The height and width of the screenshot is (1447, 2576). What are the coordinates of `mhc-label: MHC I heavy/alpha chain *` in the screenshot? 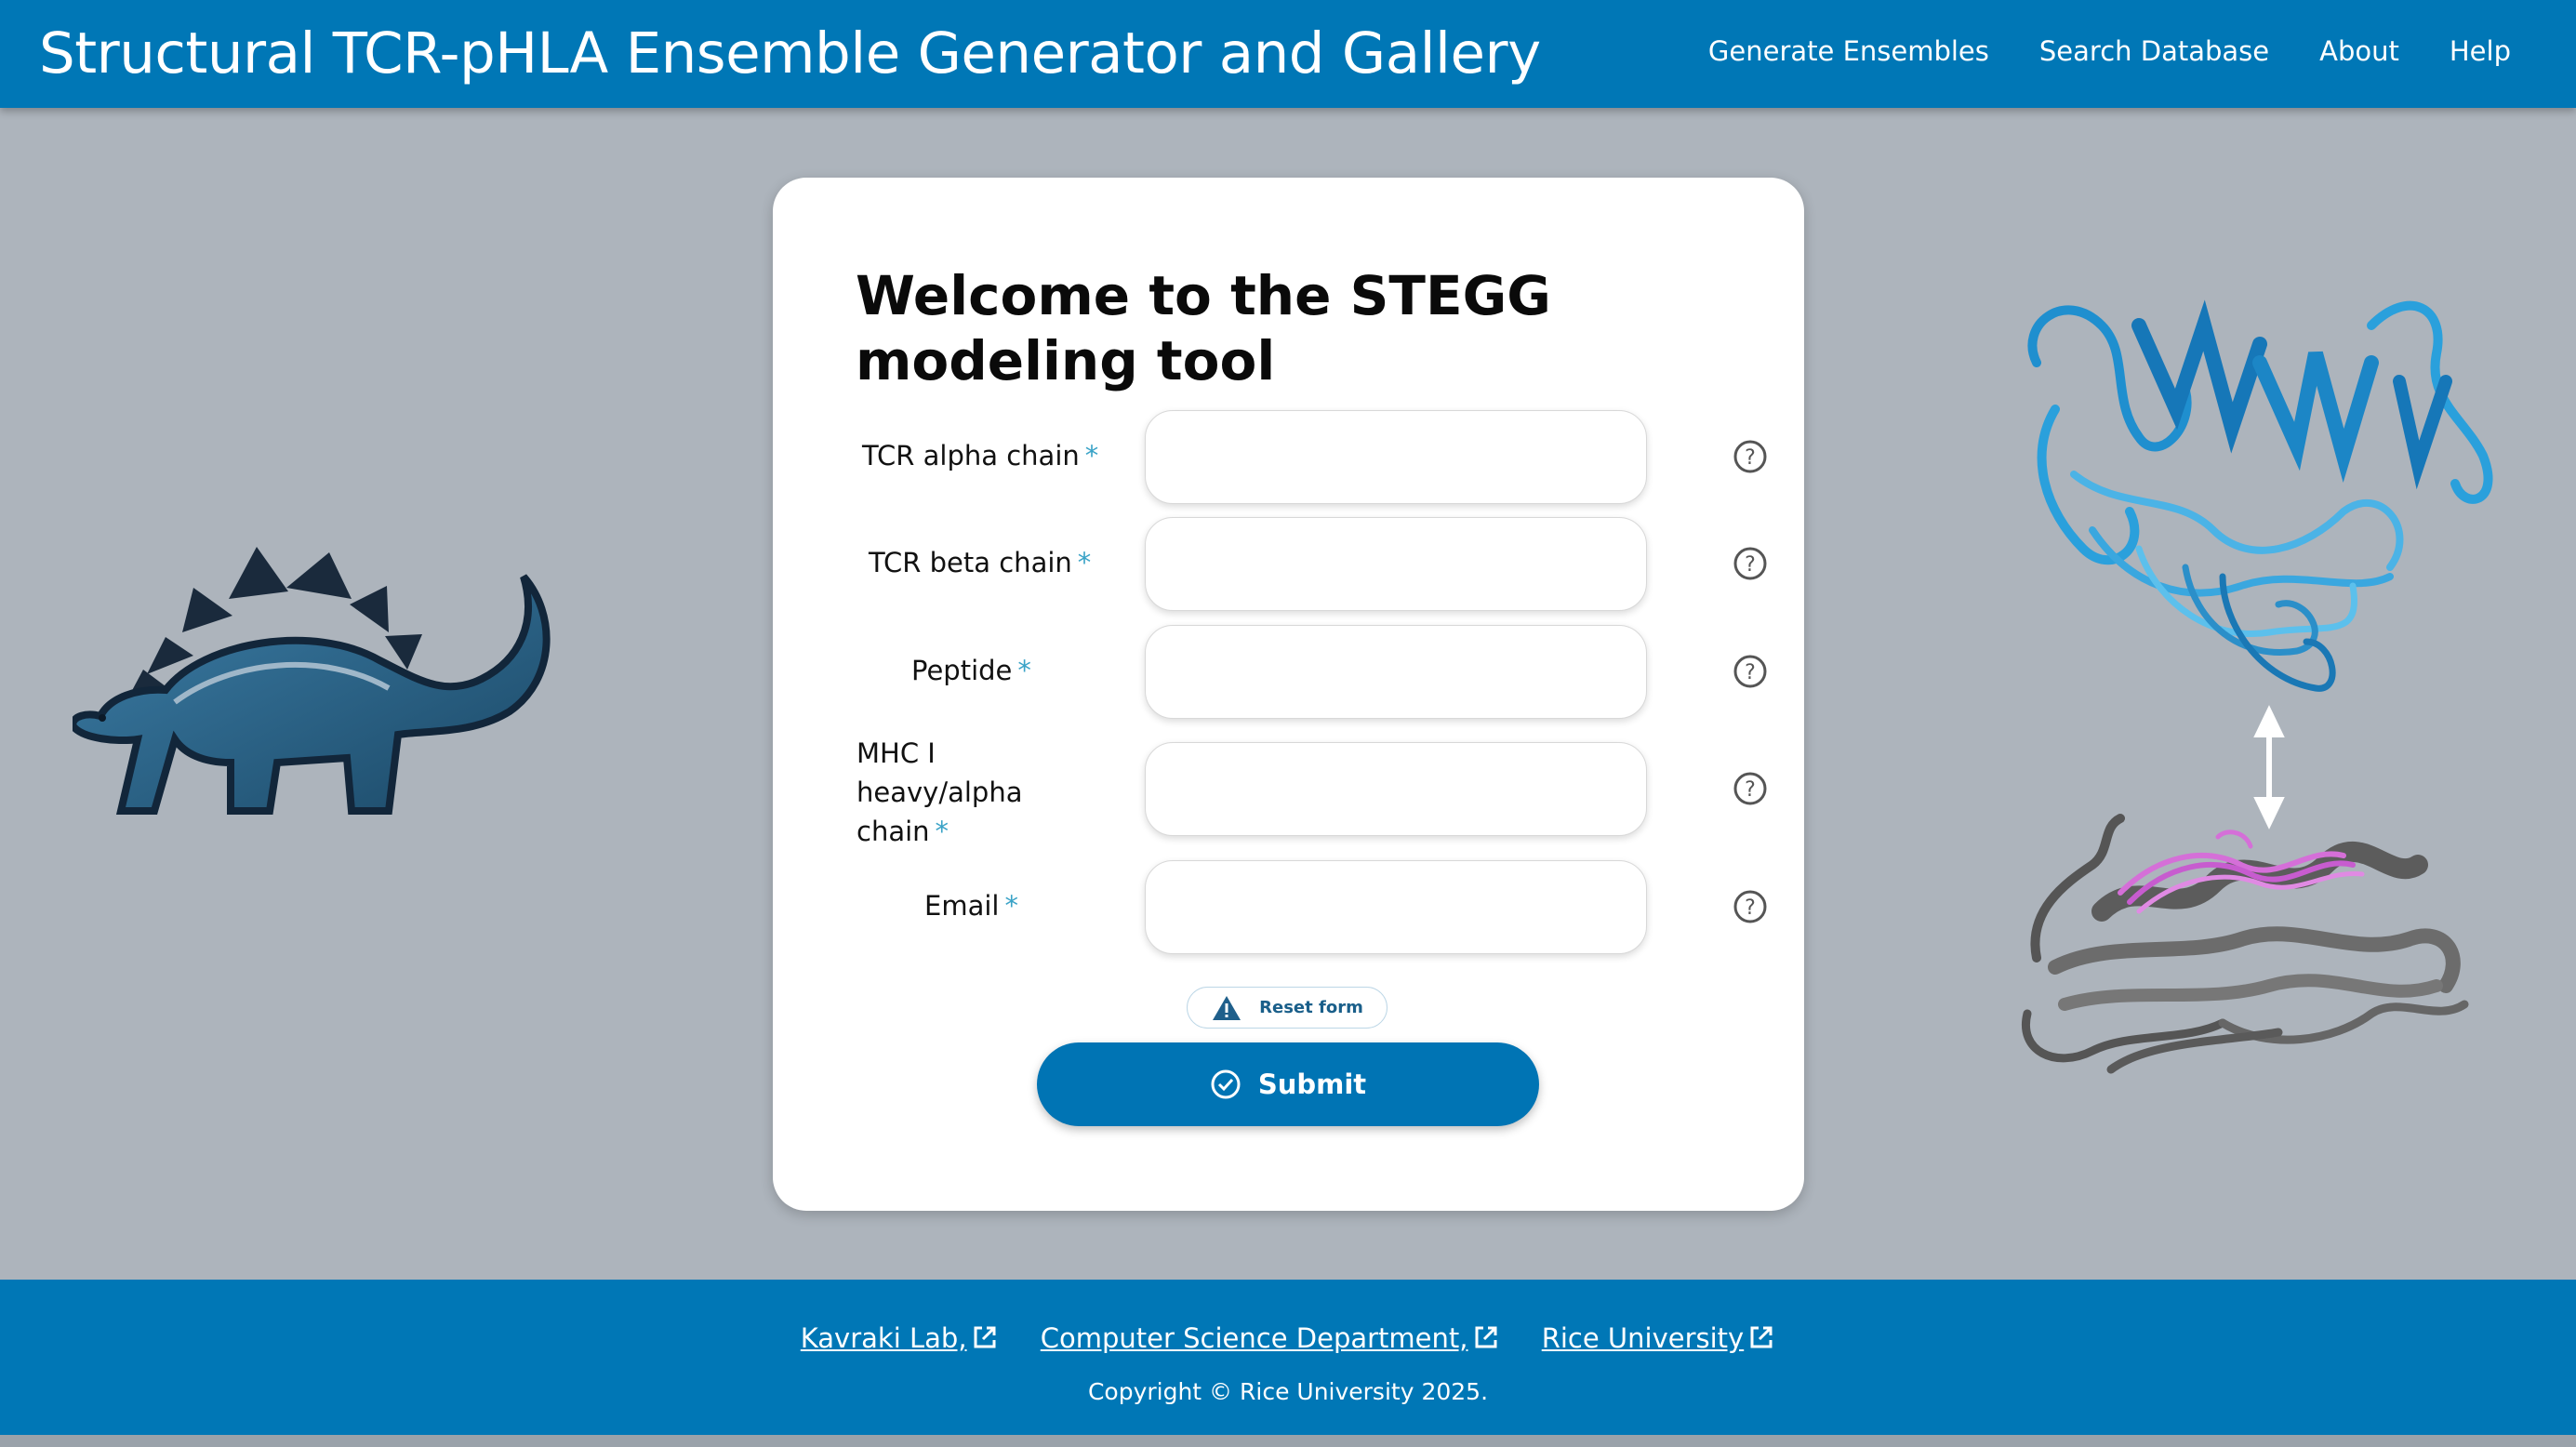 It's located at (940, 792).